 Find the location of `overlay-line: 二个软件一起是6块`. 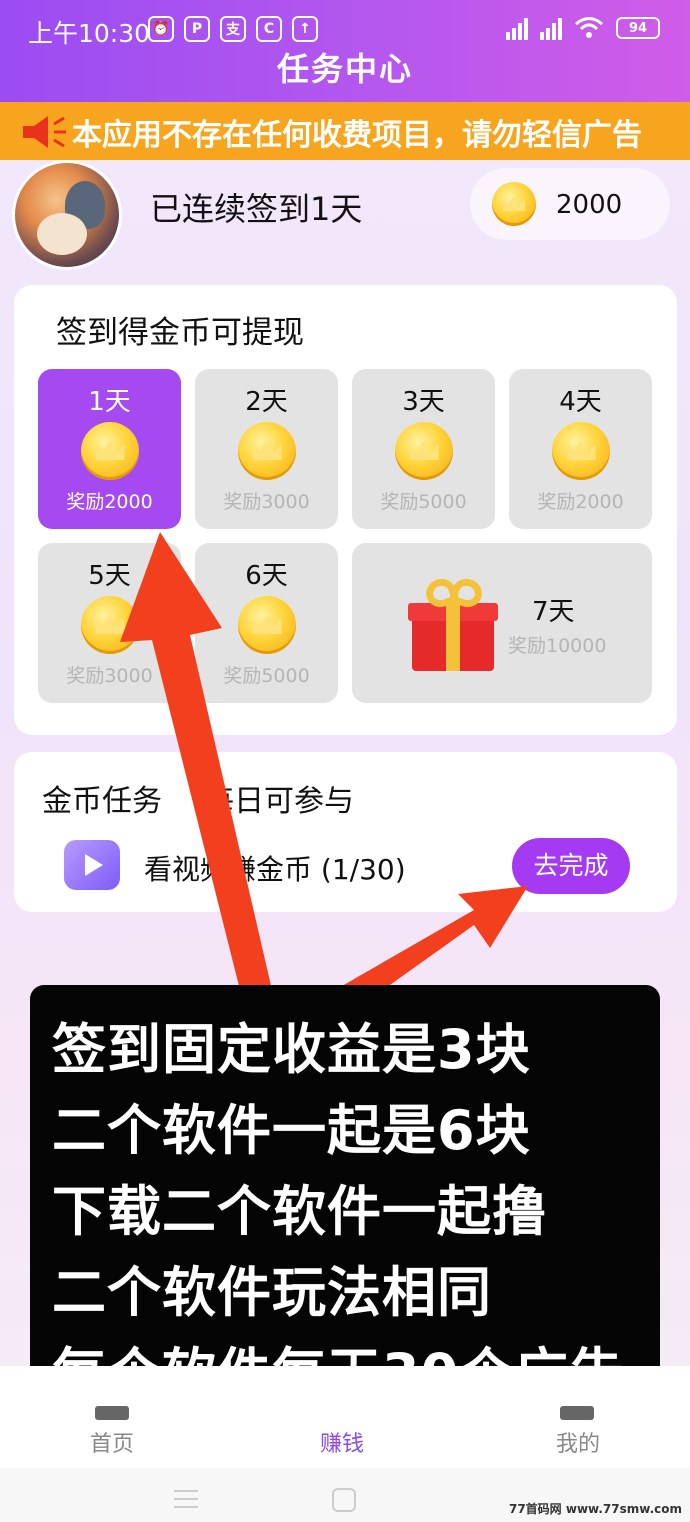

overlay-line: 二个软件一起是6块 is located at coordinates (291, 1130).